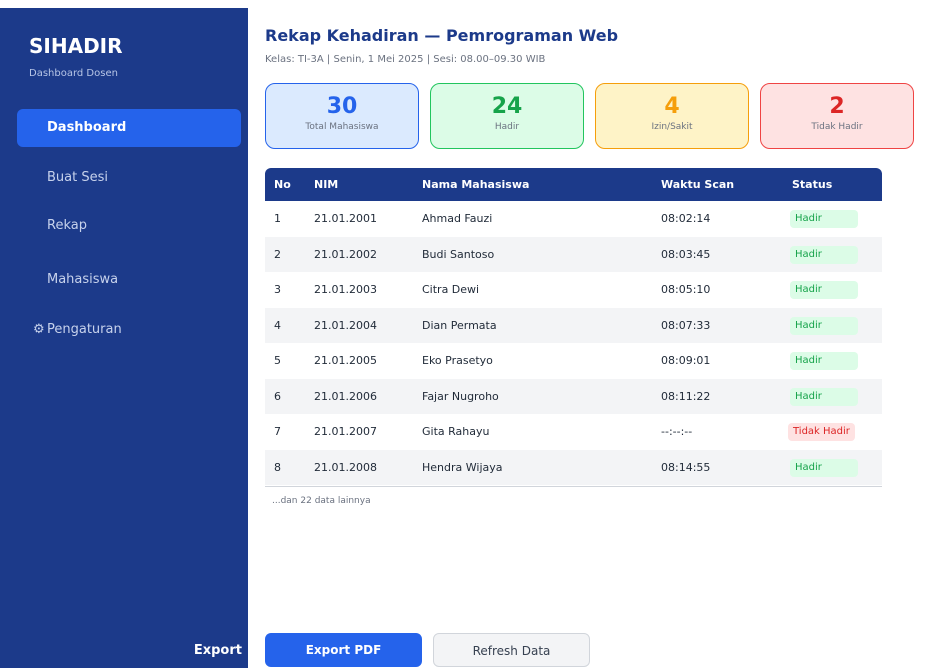  Describe the element at coordinates (83, 279) in the screenshot. I see `sidebar-item-label: Mahasiswa` at that location.